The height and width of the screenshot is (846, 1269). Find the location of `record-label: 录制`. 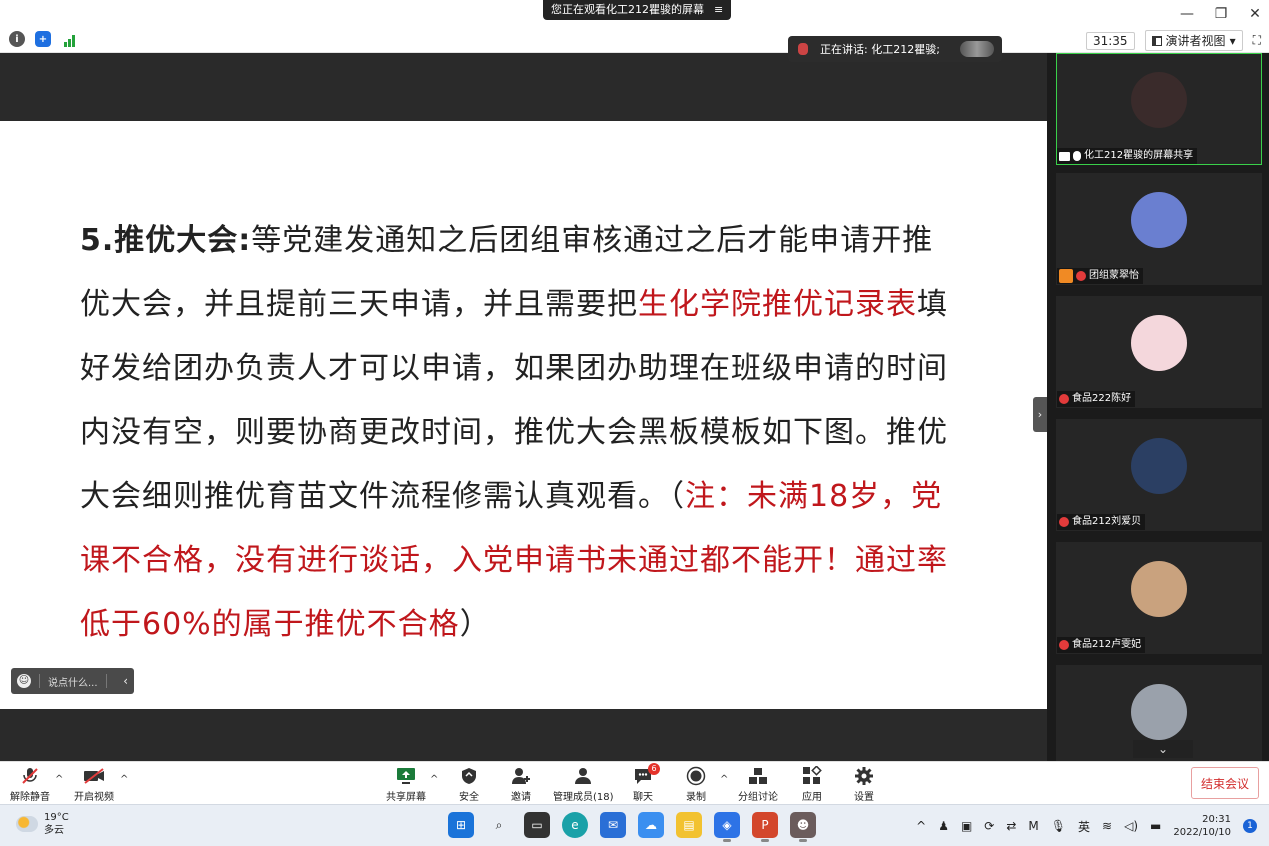

record-label: 录制 is located at coordinates (696, 797).